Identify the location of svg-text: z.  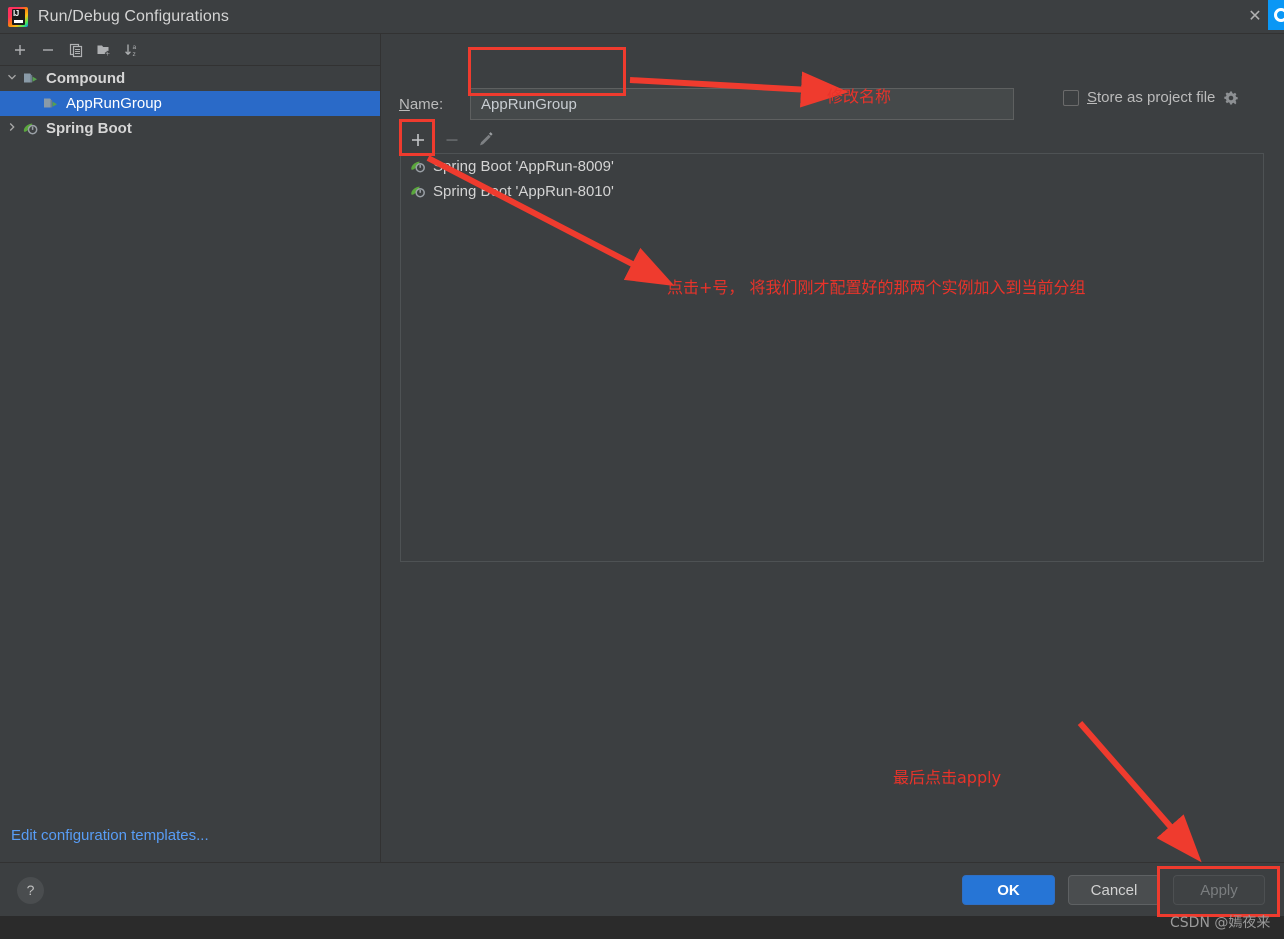
(134, 54).